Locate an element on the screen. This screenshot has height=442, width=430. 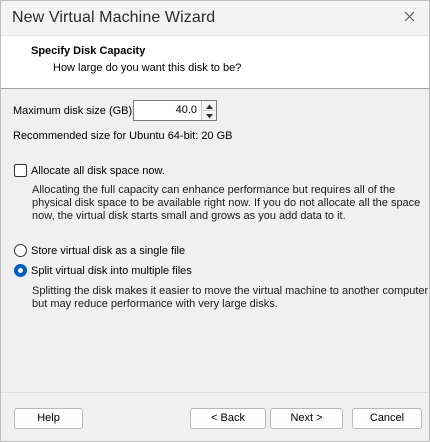
footer-divider is located at coordinates (215, 392).